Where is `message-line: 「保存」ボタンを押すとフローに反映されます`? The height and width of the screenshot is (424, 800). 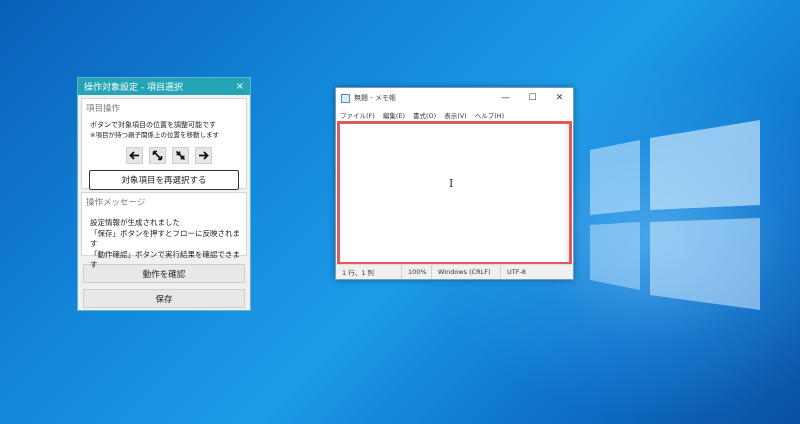 message-line: 「保存」ボタンを押すとフローに反映されます is located at coordinates (165, 238).